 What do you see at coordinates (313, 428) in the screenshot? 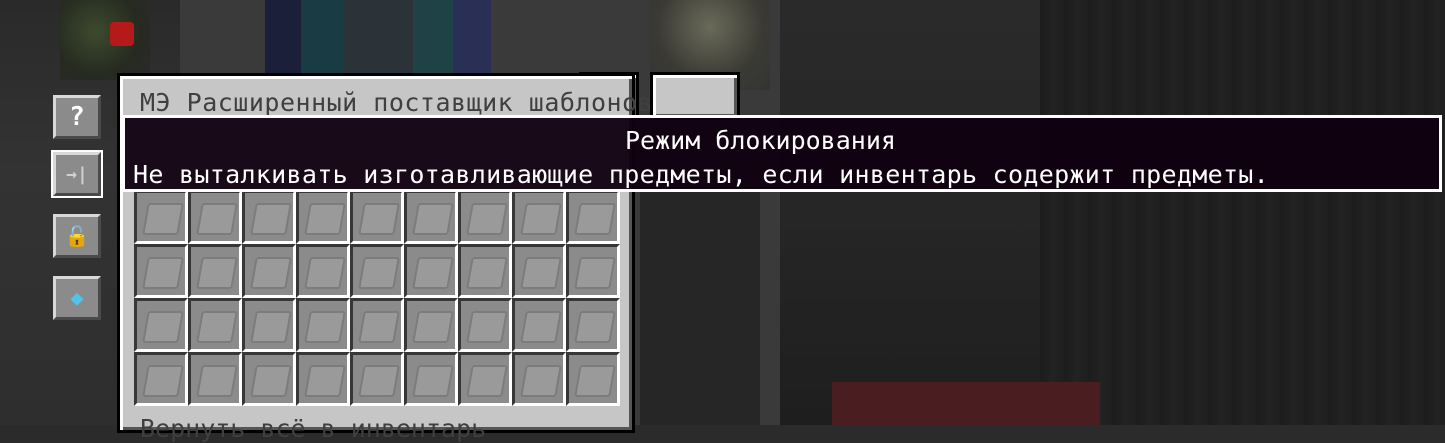
I see `return-to-inventory-label: Вернуть всё в инвентарь` at bounding box center [313, 428].